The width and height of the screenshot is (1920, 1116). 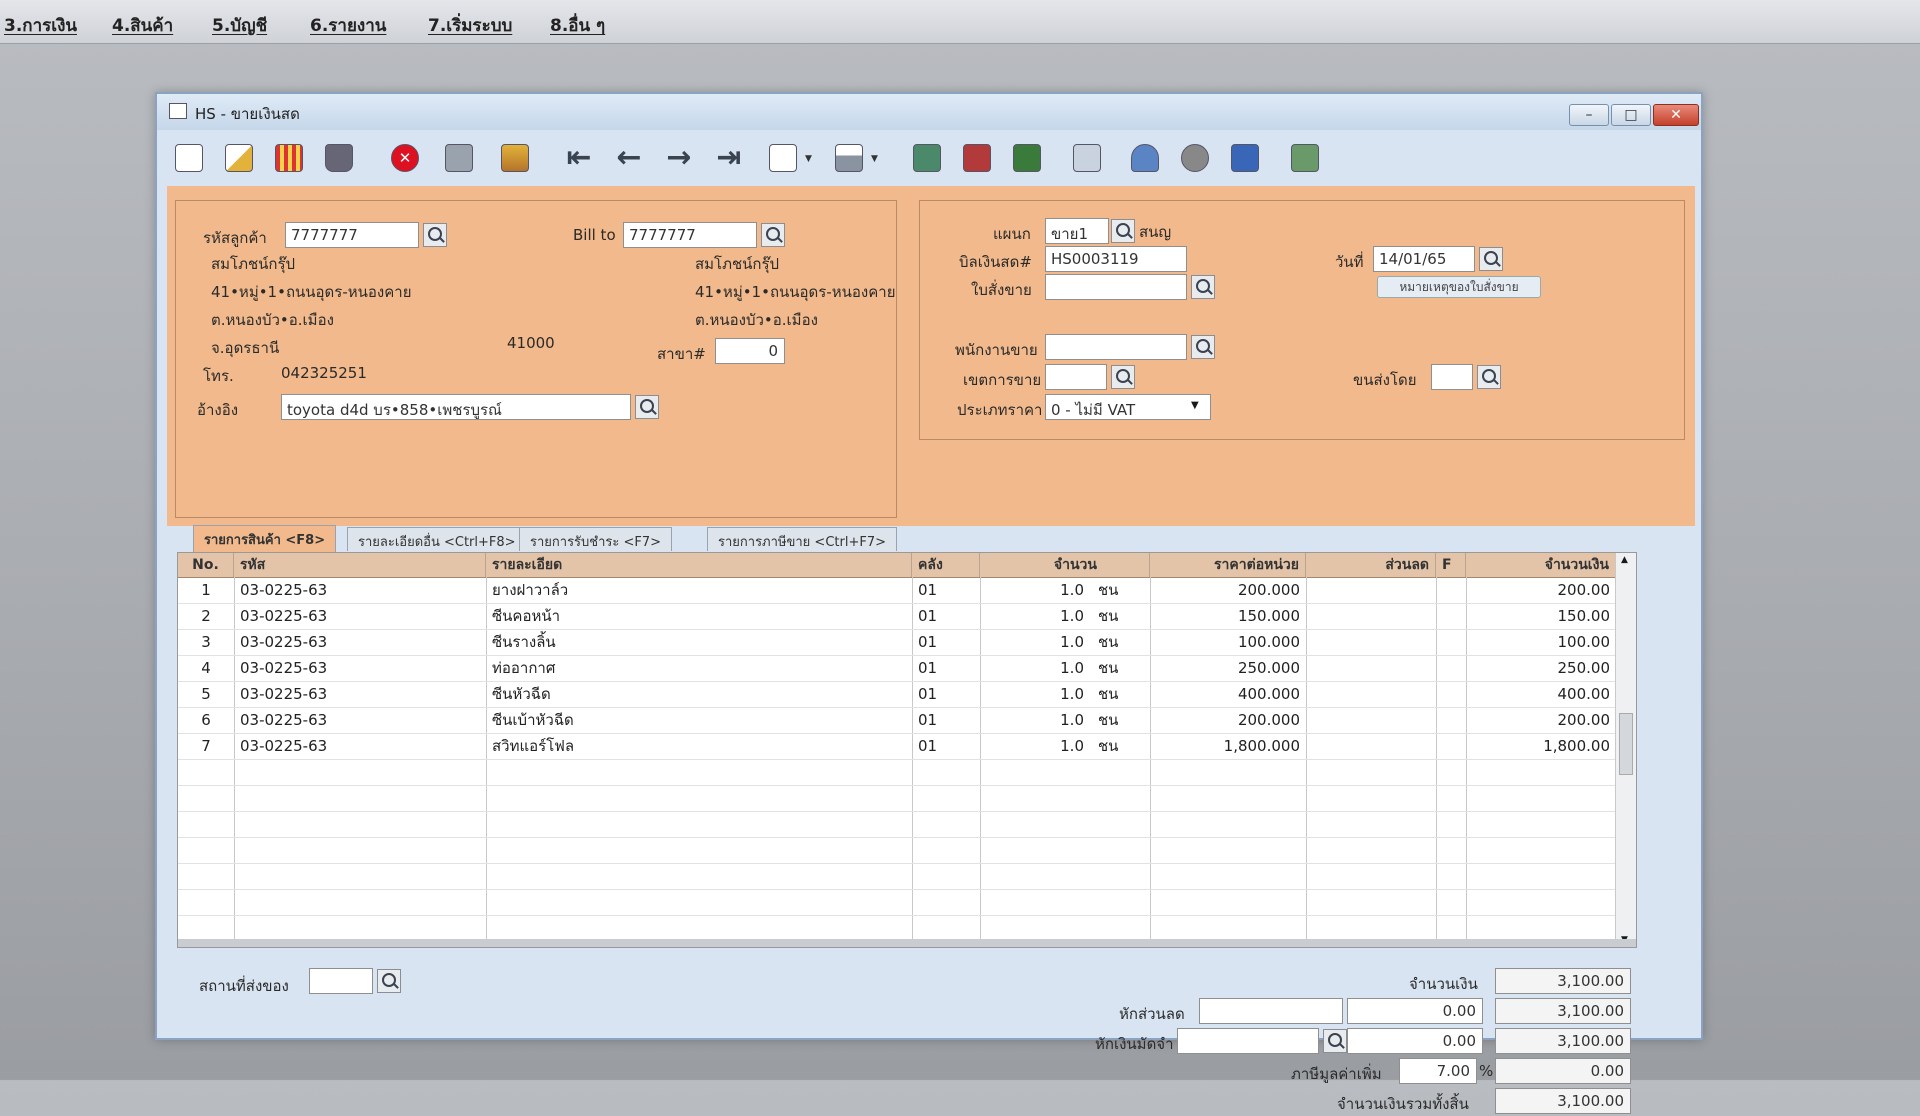 What do you see at coordinates (907, 943) in the screenshot?
I see `grid-horizontal-scrollbar` at bounding box center [907, 943].